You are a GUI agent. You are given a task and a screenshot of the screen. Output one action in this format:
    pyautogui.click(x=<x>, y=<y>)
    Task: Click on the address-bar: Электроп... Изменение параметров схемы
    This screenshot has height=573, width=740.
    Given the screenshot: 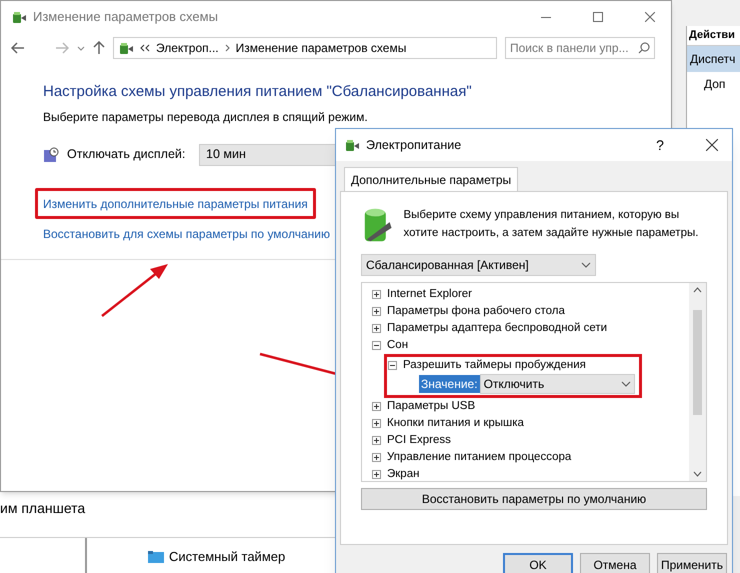 What is the action you would take?
    pyautogui.click(x=305, y=48)
    